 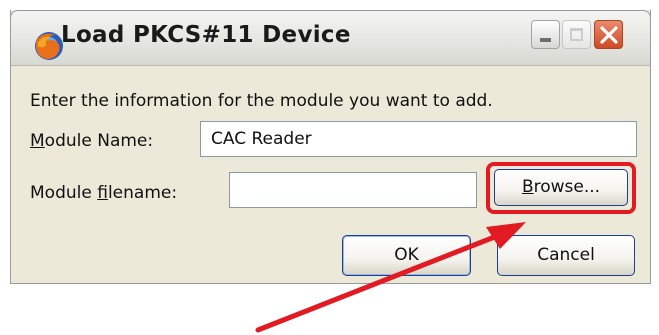 What do you see at coordinates (92, 141) in the screenshot?
I see `module-name-label: Module Name:` at bounding box center [92, 141].